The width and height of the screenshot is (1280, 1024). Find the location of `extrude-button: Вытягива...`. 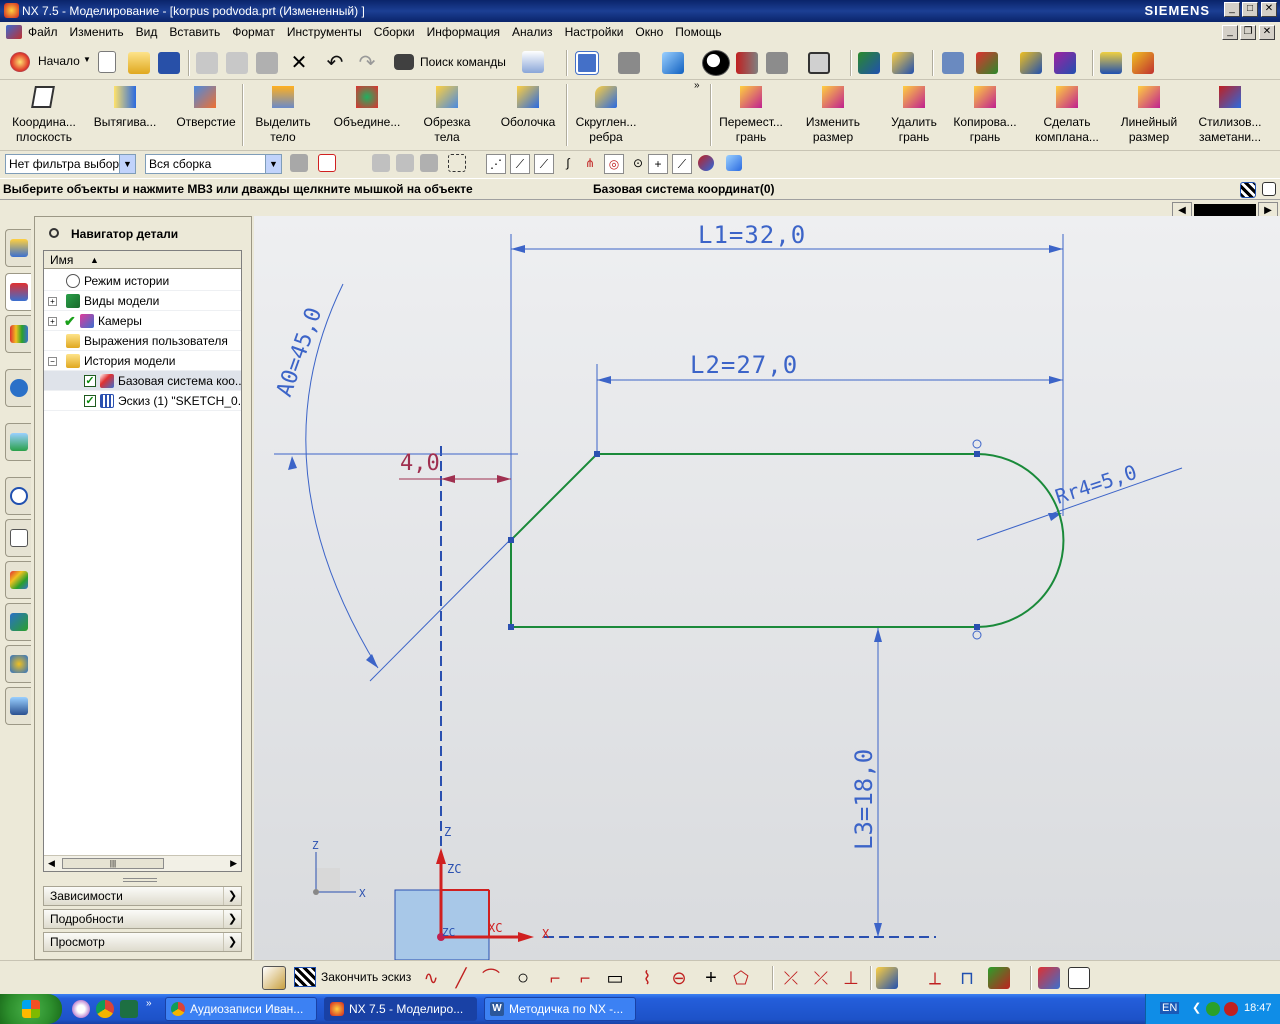

extrude-button: Вытягива... is located at coordinates (125, 115).